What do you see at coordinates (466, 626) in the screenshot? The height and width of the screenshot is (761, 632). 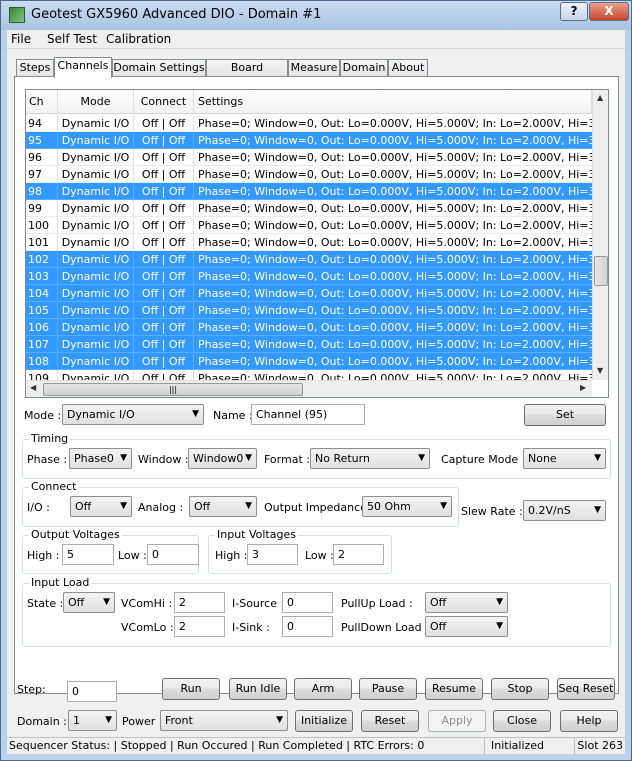 I see `pulldown-load-select: Off ▼` at bounding box center [466, 626].